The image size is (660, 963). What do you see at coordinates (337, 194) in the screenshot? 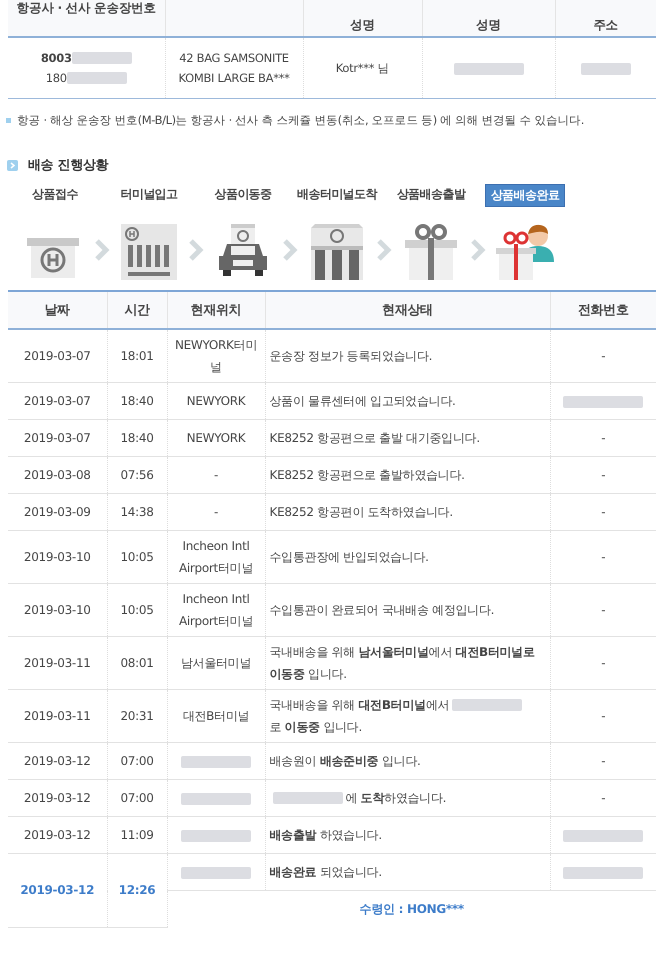
I see `step-label: 배송터미널도착` at bounding box center [337, 194].